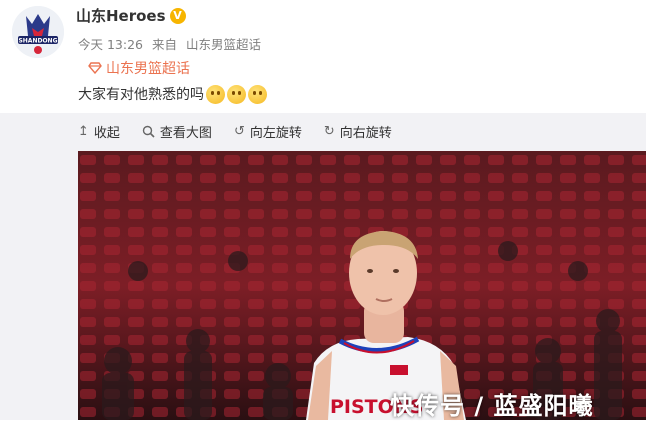 This screenshot has height=421, width=646. I want to click on rotate-left-icon: ↺, so click(239, 131).